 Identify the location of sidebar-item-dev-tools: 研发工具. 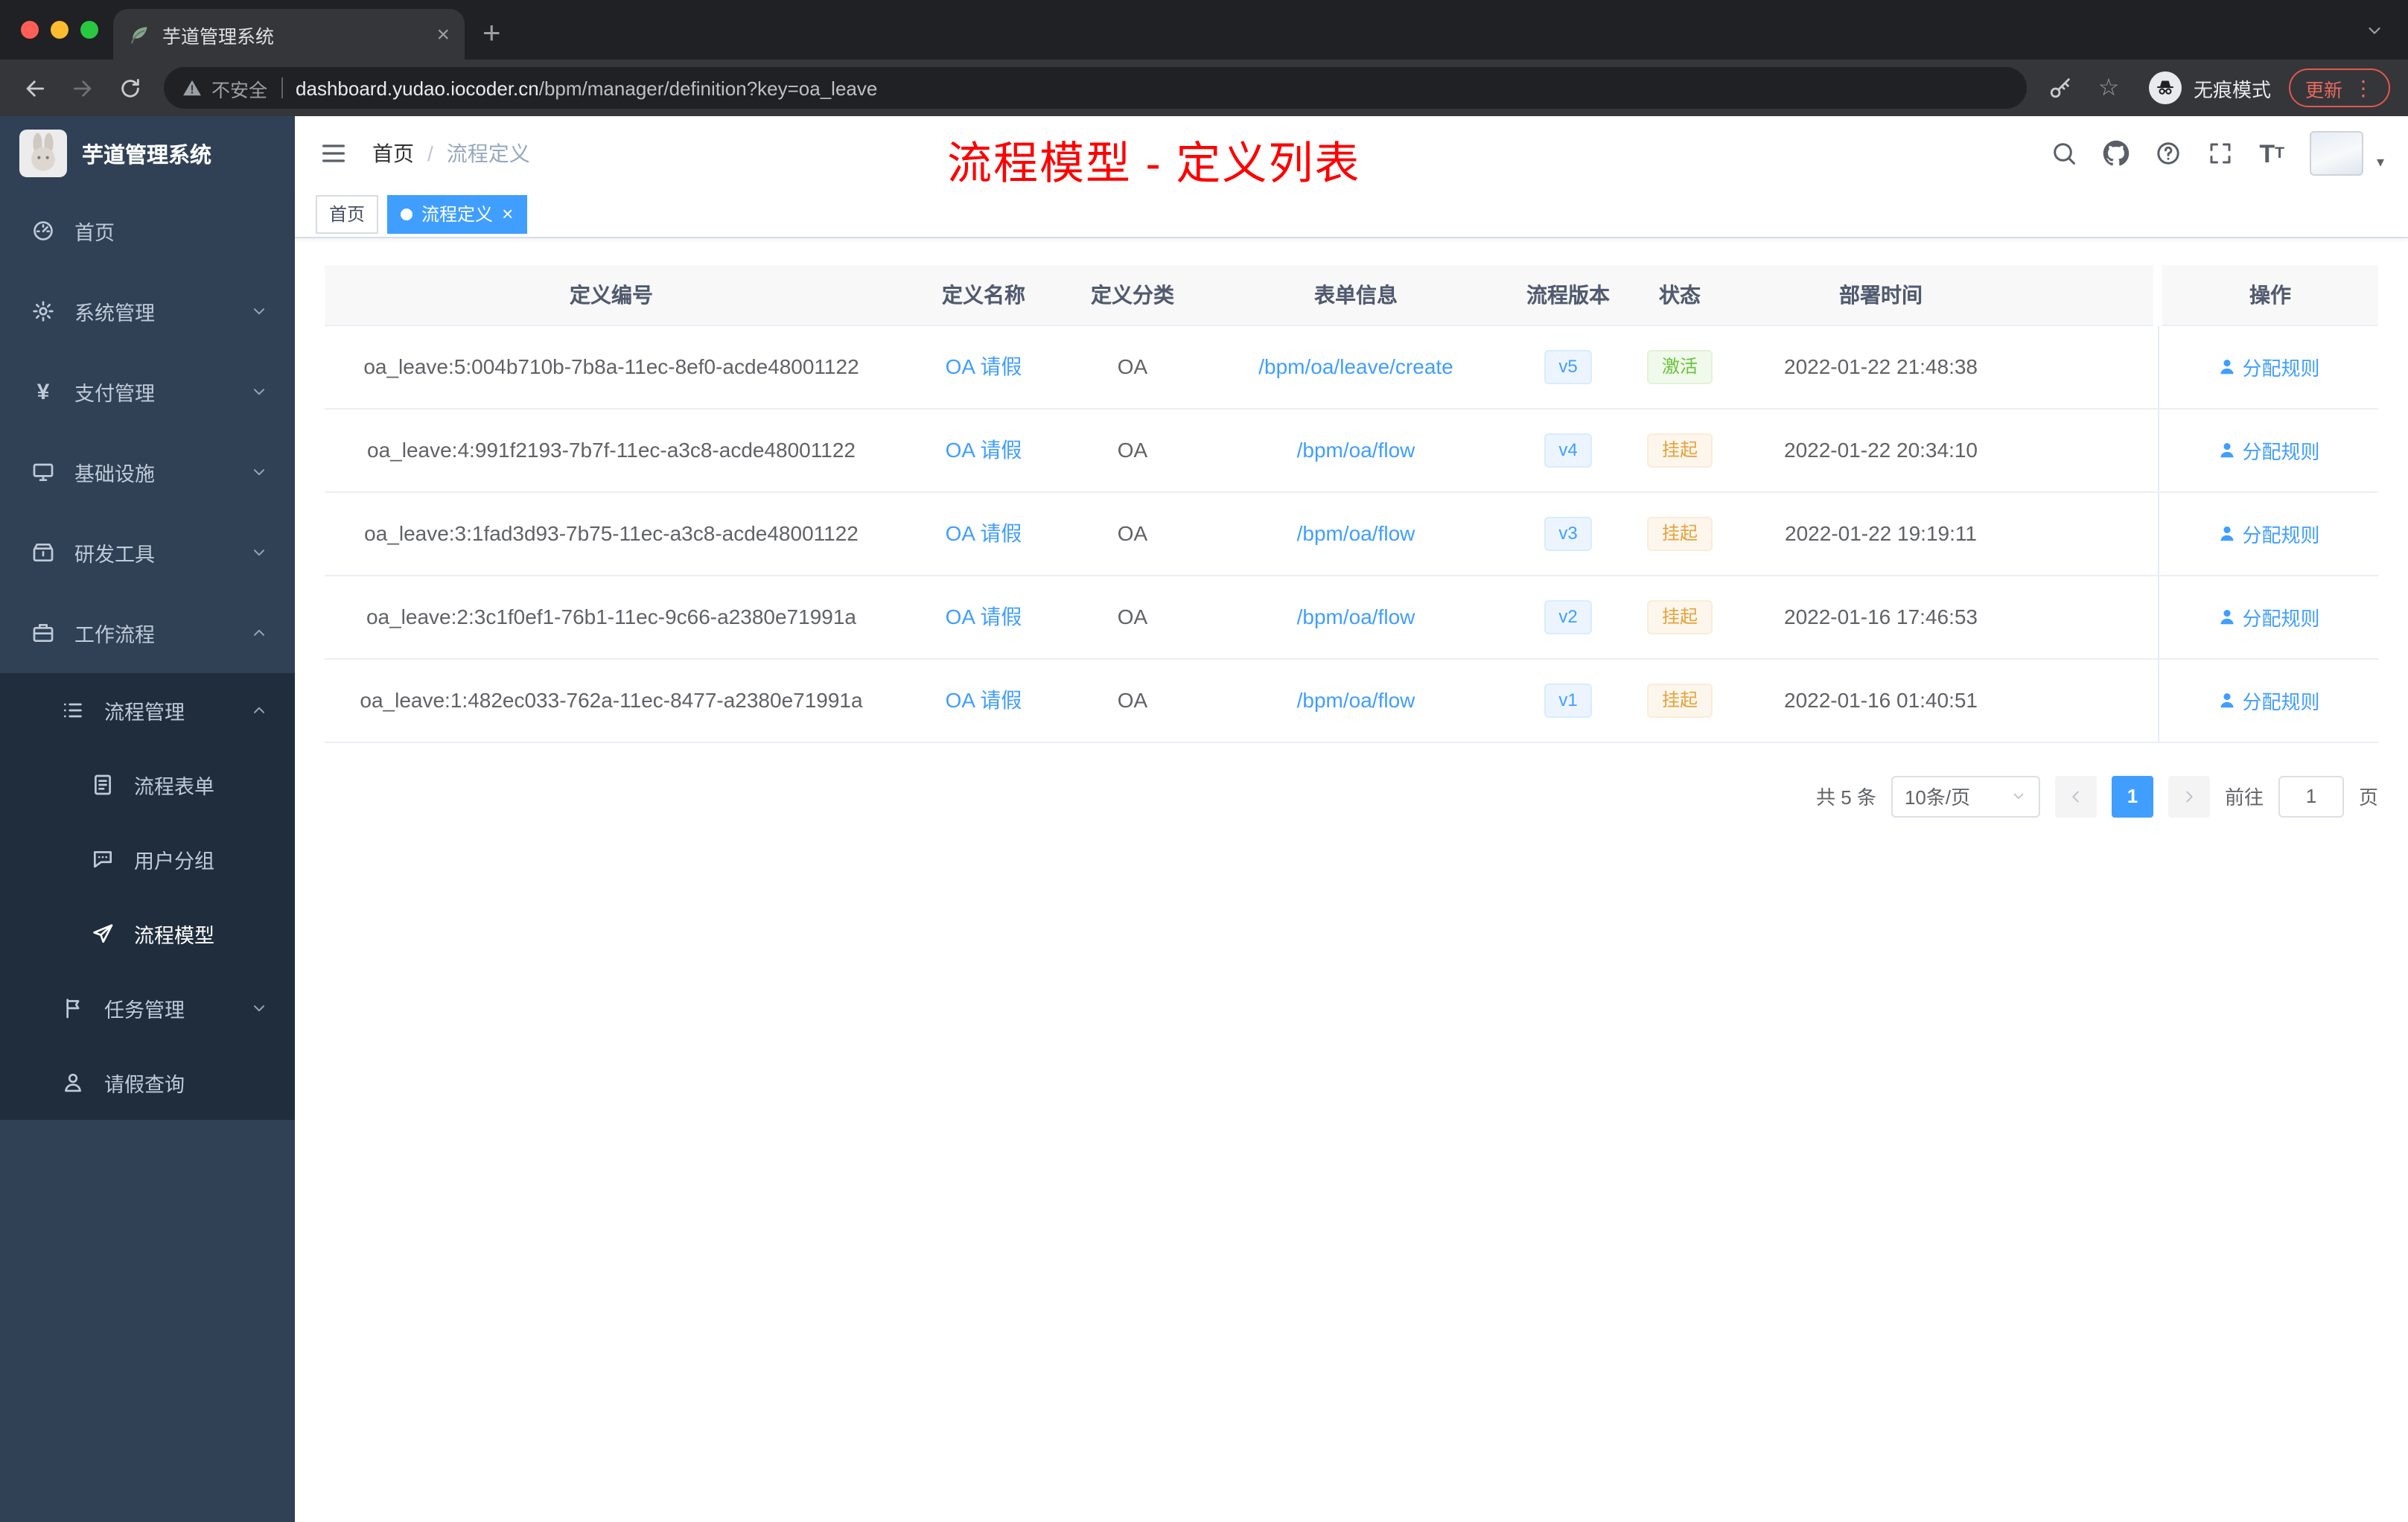
(147, 552).